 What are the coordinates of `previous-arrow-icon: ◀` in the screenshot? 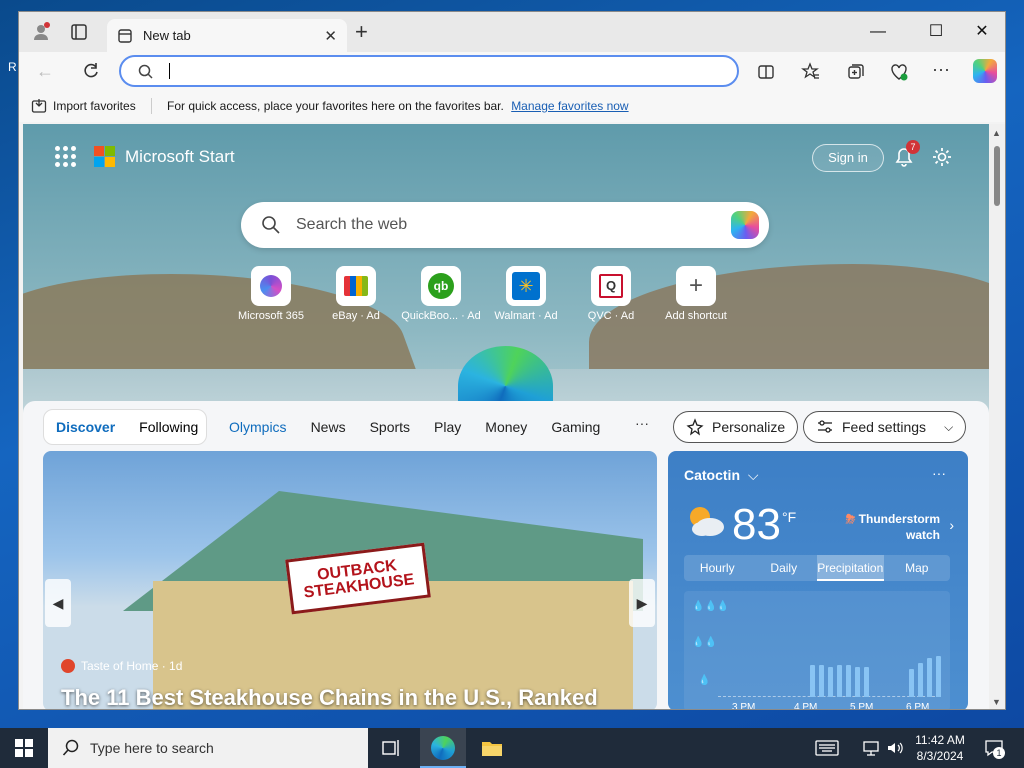 It's located at (58, 603).